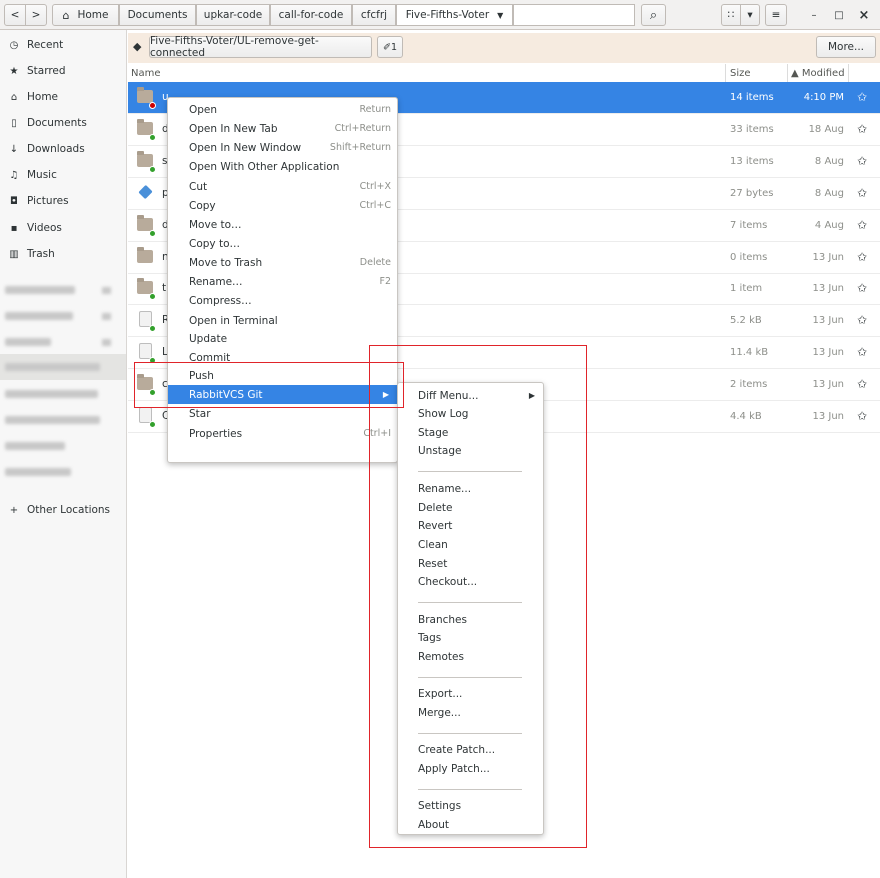 The image size is (880, 878). I want to click on menu-item-commit: Commit, so click(282, 357).